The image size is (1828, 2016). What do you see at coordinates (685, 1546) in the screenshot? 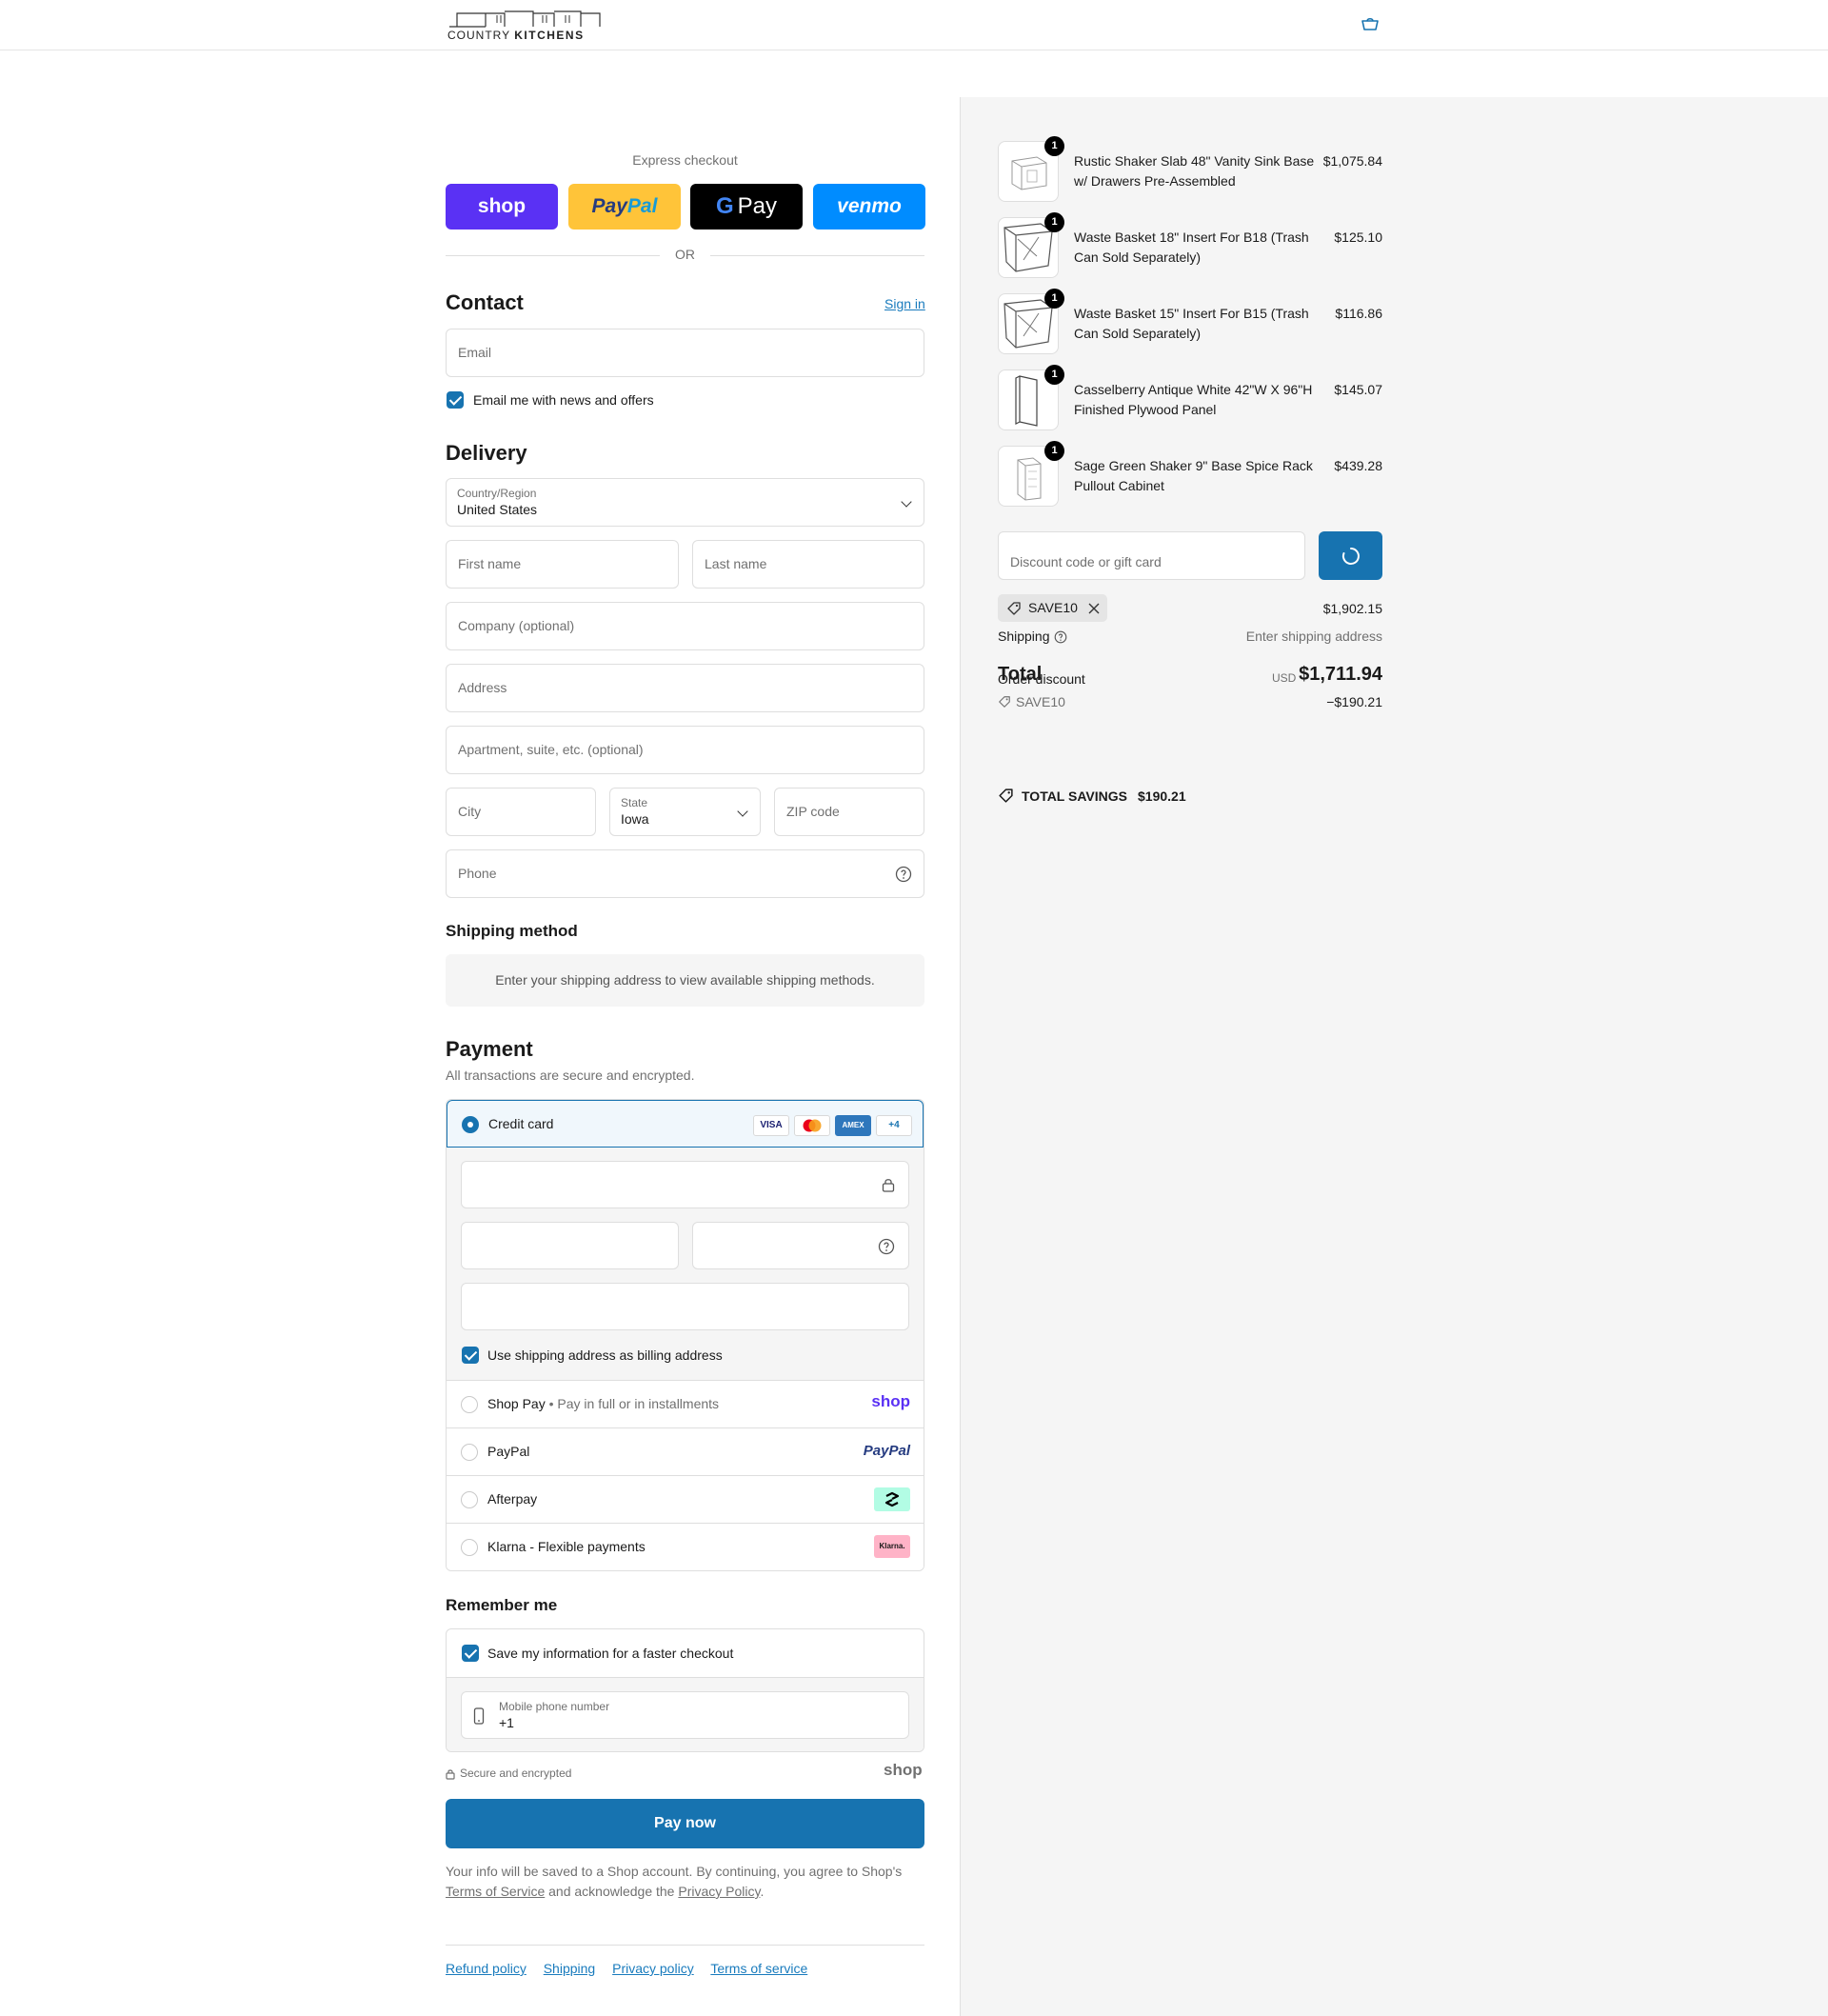
I see `klarna-option: Klarna - Flexible payments Klarna.` at bounding box center [685, 1546].